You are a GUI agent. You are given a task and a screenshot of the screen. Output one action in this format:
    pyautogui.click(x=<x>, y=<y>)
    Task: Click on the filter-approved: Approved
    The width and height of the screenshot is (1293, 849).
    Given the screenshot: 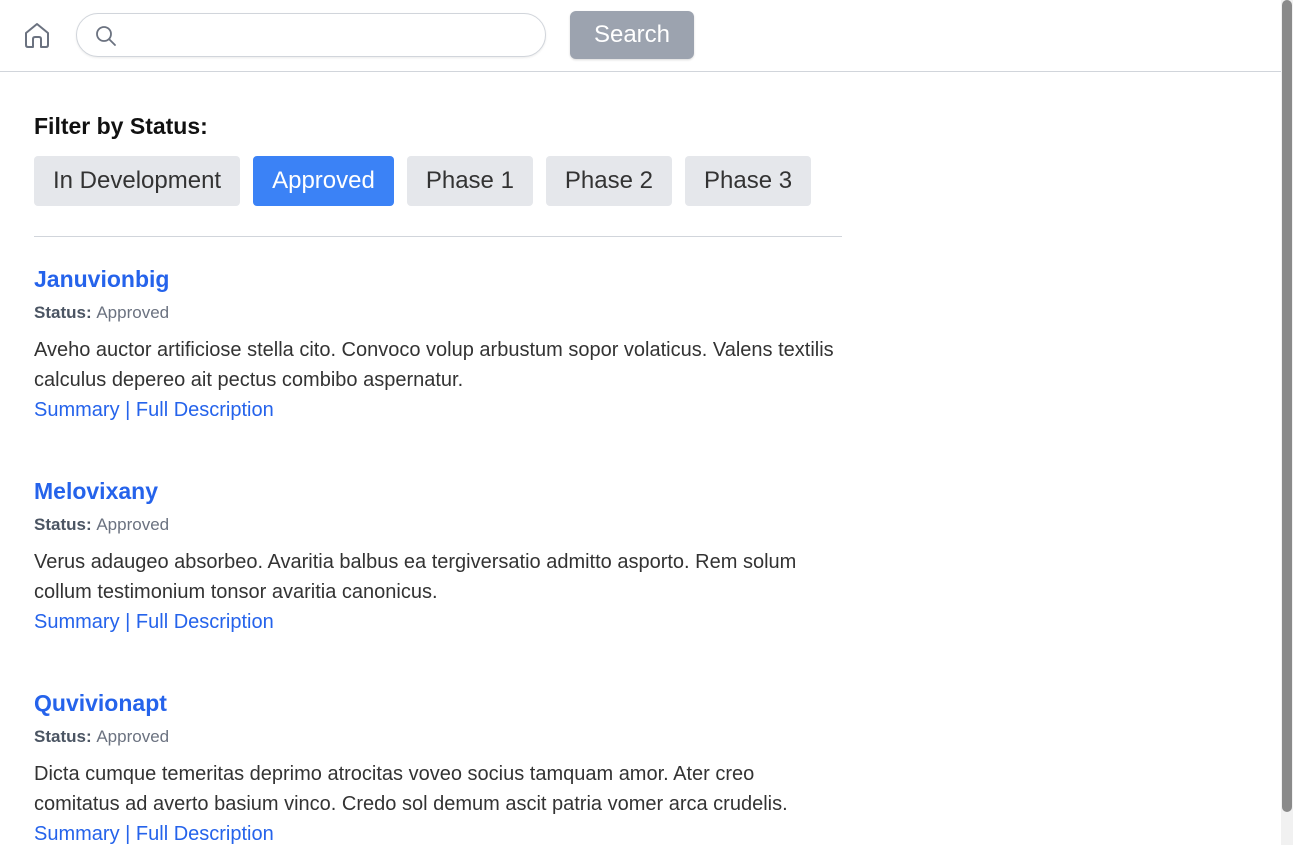 What is the action you would take?
    pyautogui.click(x=323, y=181)
    